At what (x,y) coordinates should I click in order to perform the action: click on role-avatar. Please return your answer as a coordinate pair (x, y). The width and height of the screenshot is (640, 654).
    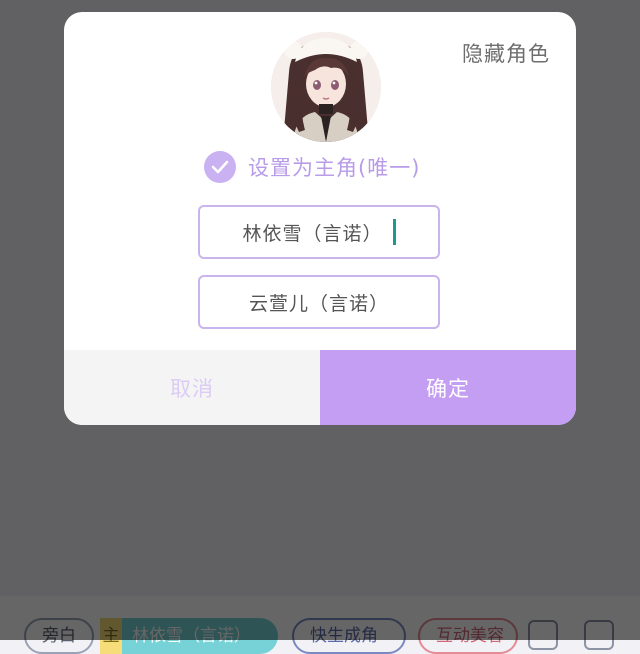
    Looking at the image, I should click on (326, 87).